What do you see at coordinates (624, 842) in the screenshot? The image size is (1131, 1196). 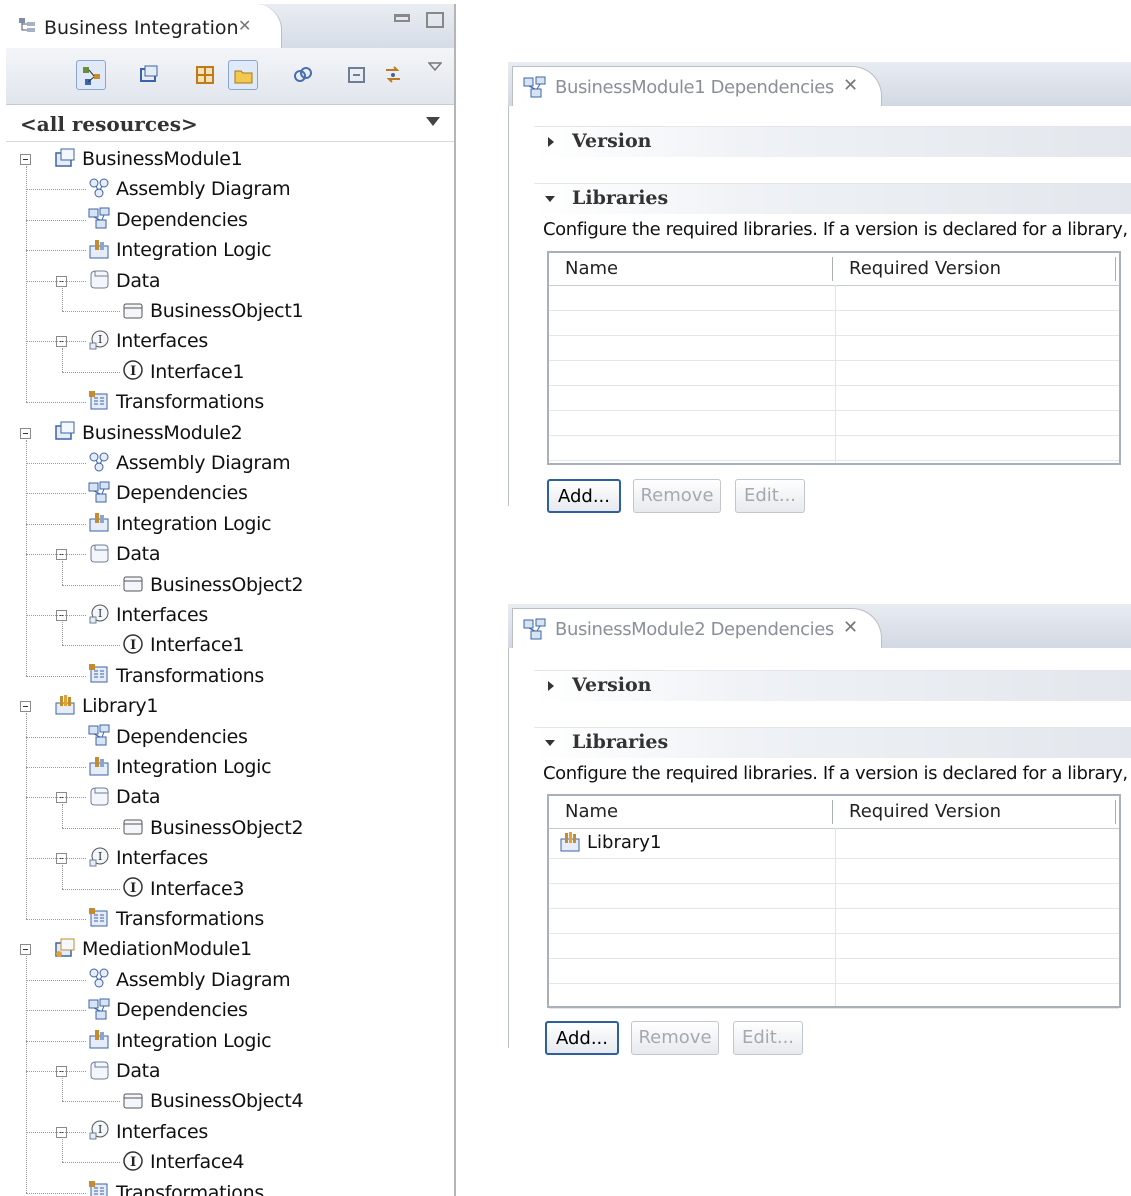 I see `library-name-cell: Library1` at bounding box center [624, 842].